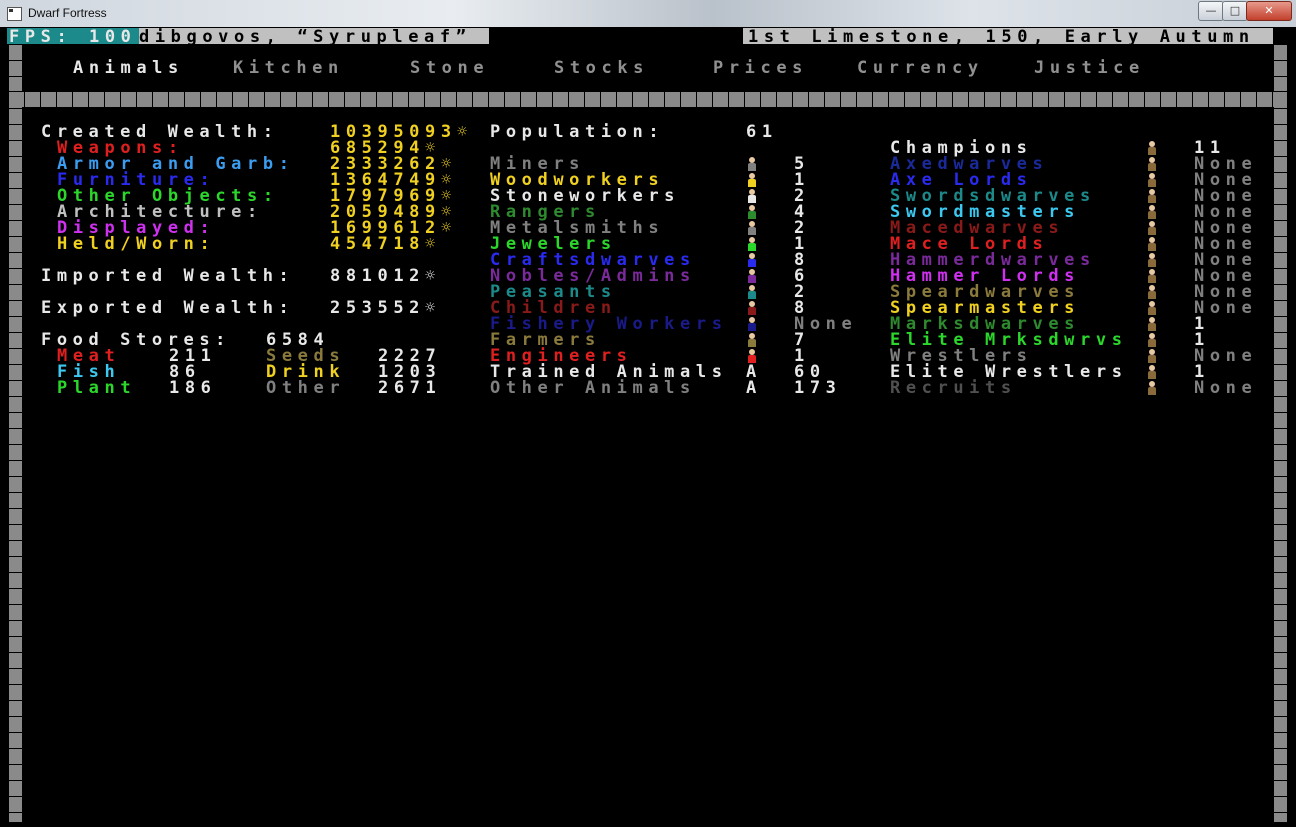  I want to click on tab-prices: Prices, so click(760, 68).